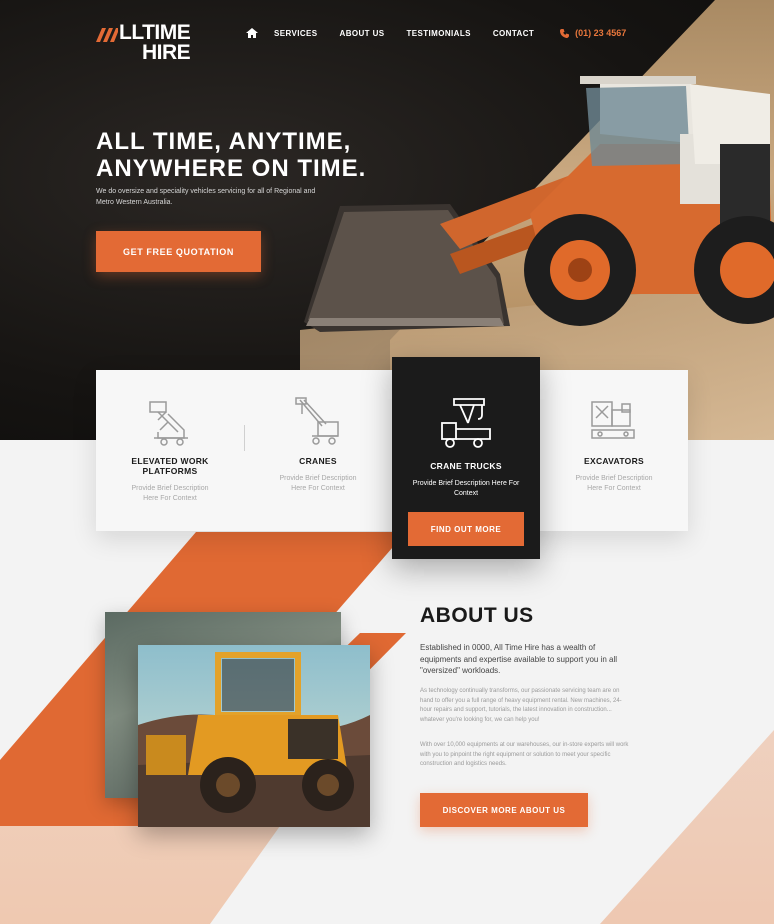 The height and width of the screenshot is (924, 774). What do you see at coordinates (170, 466) in the screenshot?
I see `service-title: ELEVATED WORK PLATFORMS` at bounding box center [170, 466].